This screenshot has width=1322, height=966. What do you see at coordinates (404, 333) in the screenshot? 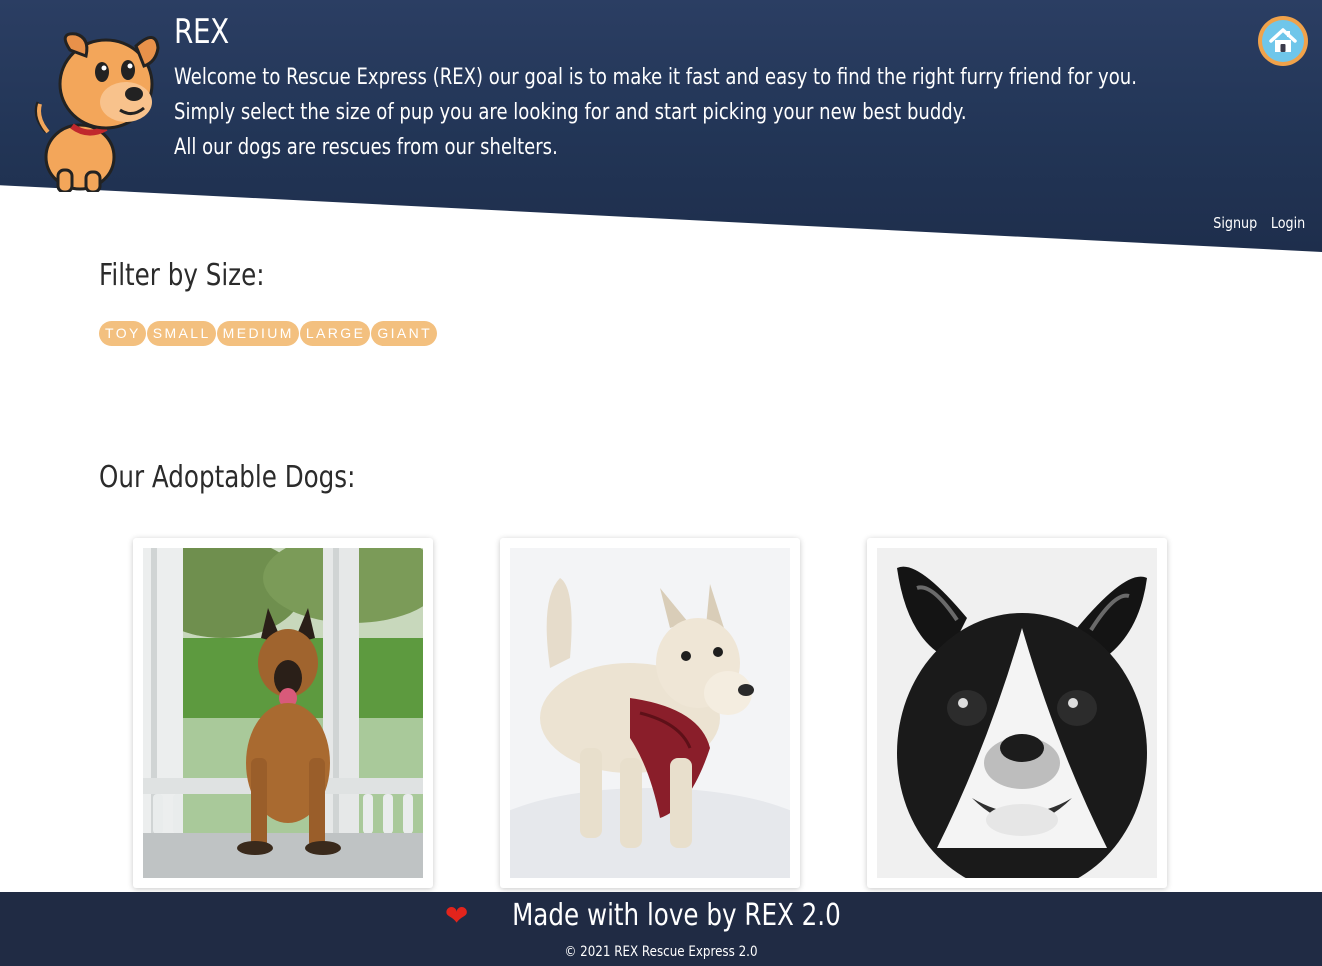
I see `filter-chip-giant: GIANT` at bounding box center [404, 333].